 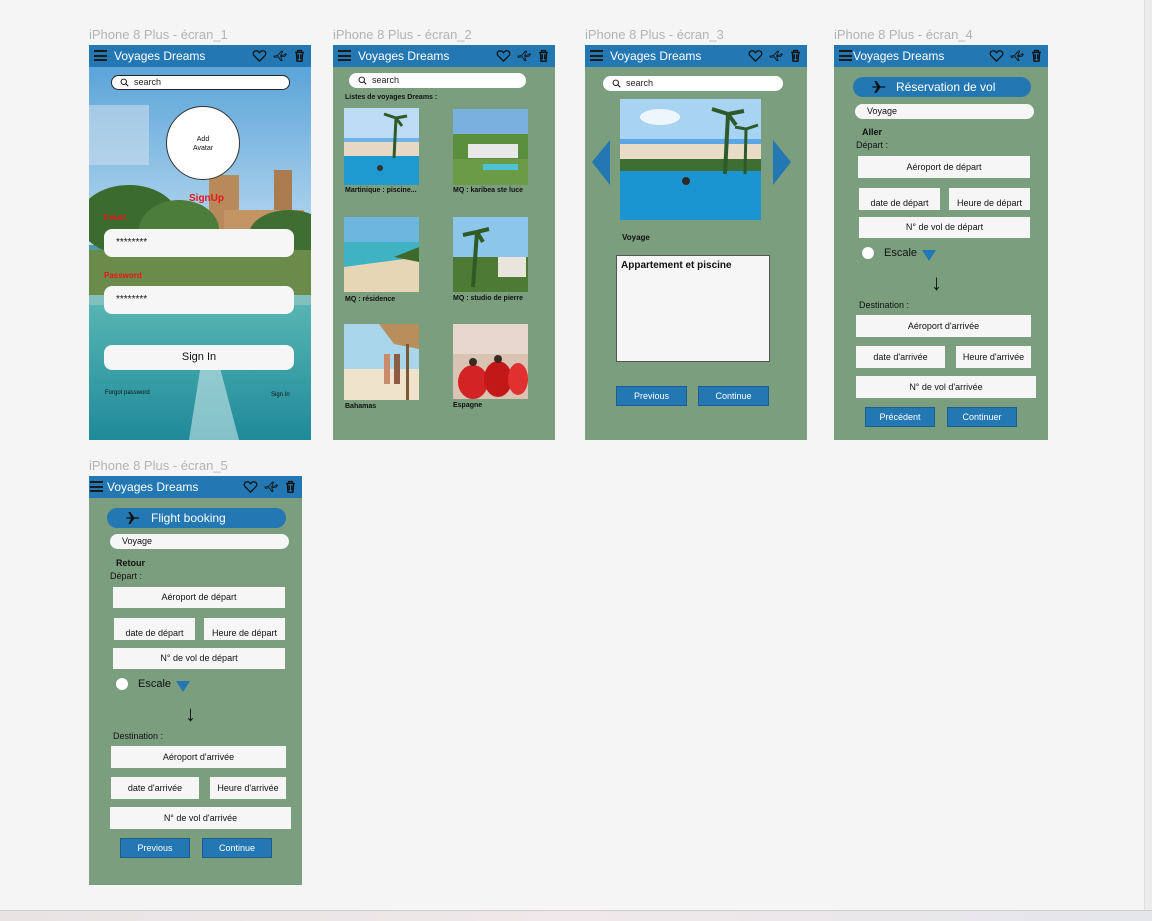 I want to click on email-field: ********, so click(x=199, y=243).